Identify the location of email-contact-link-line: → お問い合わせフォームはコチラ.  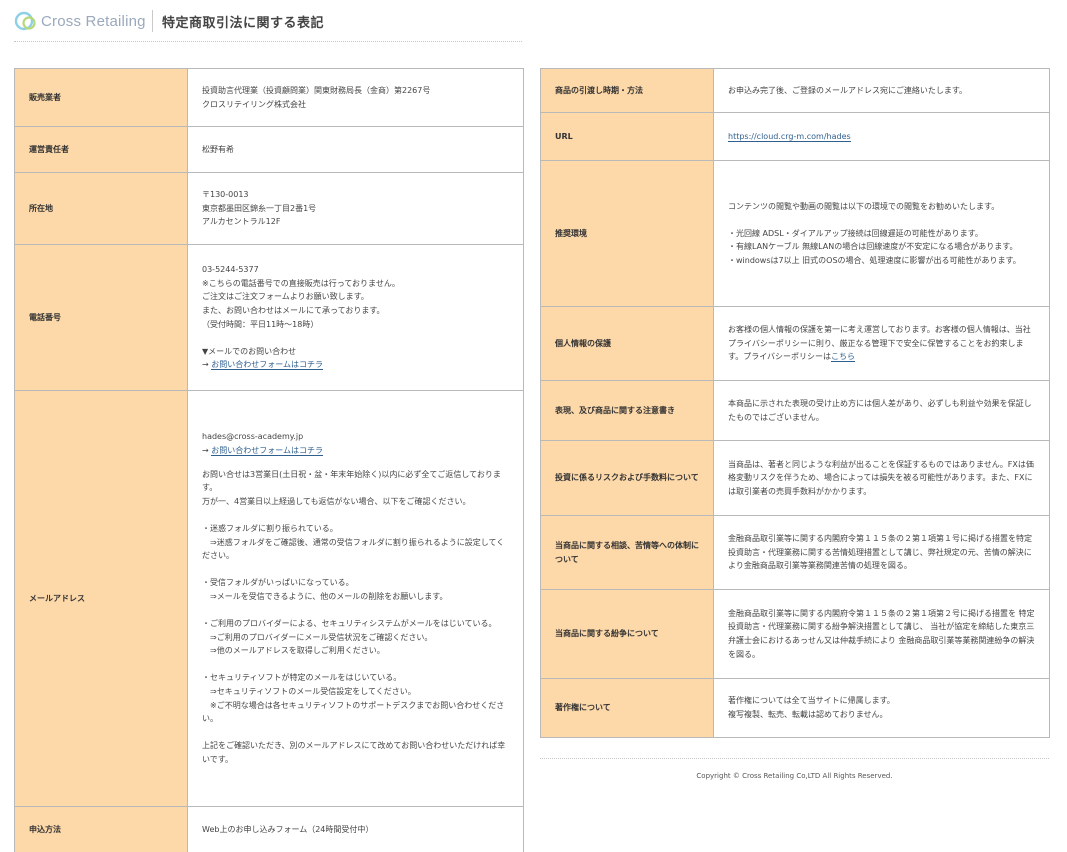
(355, 451).